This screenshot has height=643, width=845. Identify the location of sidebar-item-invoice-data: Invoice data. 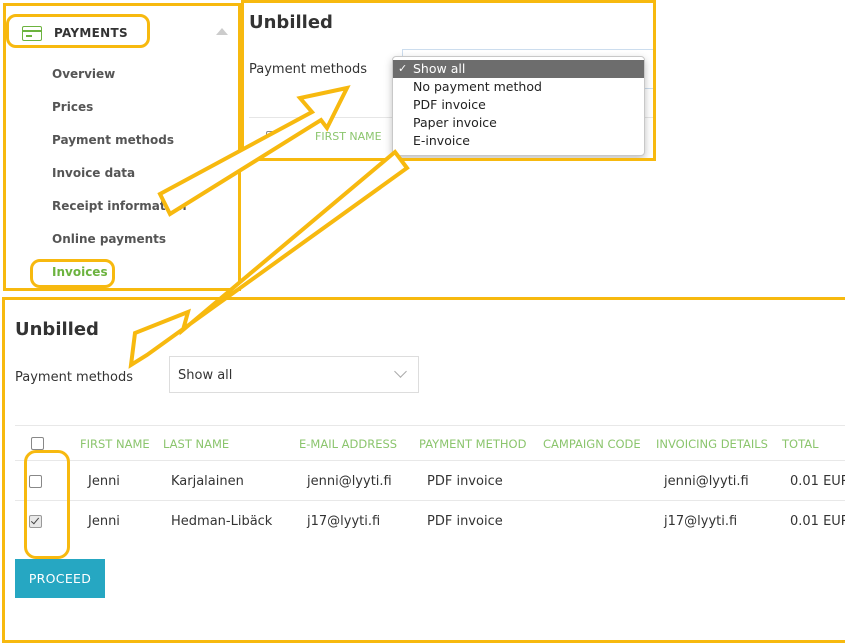
(93, 173).